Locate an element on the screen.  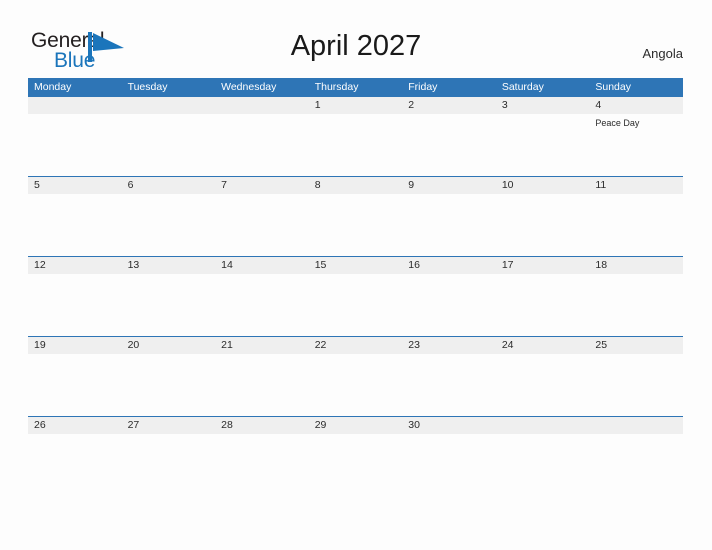
week-date-band: 26 27 28 29 30 is located at coordinates (355, 425).